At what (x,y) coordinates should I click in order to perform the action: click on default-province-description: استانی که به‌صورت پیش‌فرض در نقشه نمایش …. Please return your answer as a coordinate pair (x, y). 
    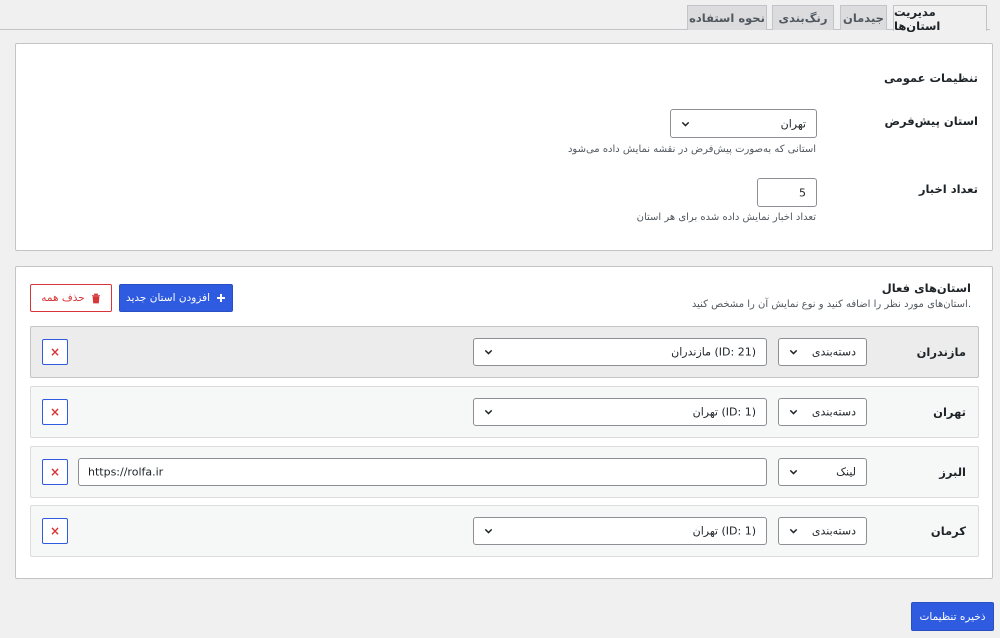
    Looking at the image, I should click on (691, 149).